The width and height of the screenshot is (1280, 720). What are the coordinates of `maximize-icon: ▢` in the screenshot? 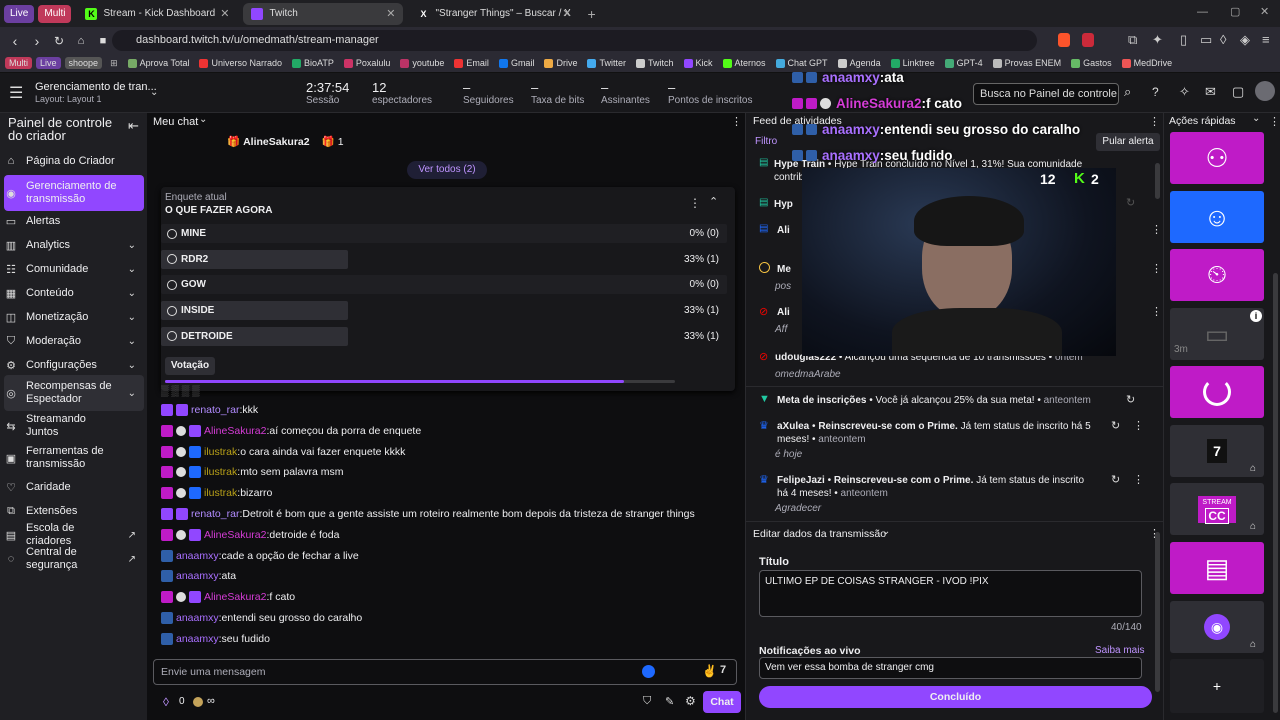 It's located at (1235, 11).